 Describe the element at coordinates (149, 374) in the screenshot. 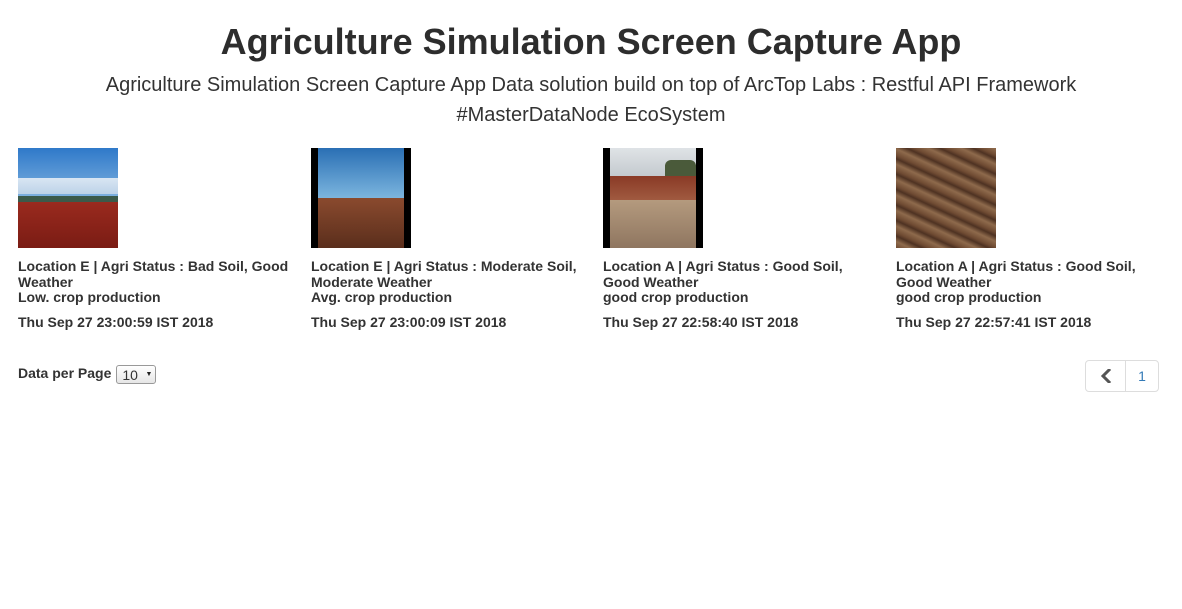

I see `chevron-down-icon: ▼` at that location.